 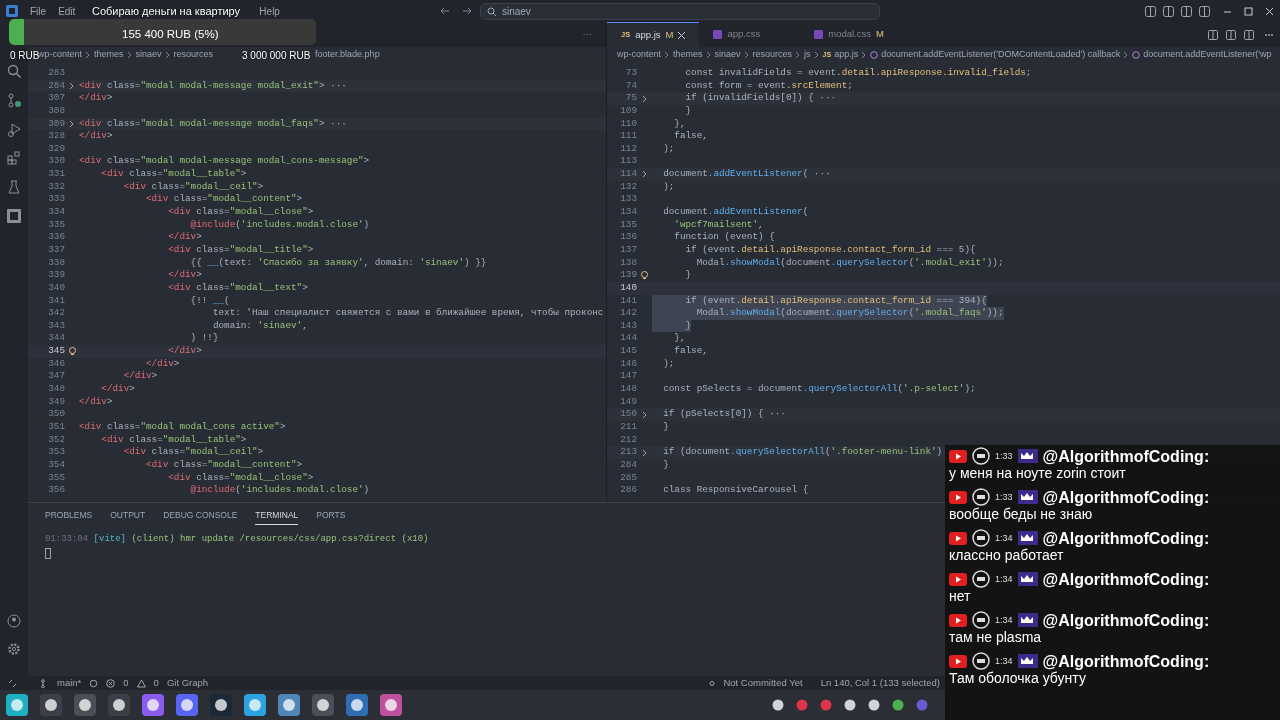 What do you see at coordinates (184, 275) in the screenshot?
I see `code-line: </div>` at bounding box center [184, 275].